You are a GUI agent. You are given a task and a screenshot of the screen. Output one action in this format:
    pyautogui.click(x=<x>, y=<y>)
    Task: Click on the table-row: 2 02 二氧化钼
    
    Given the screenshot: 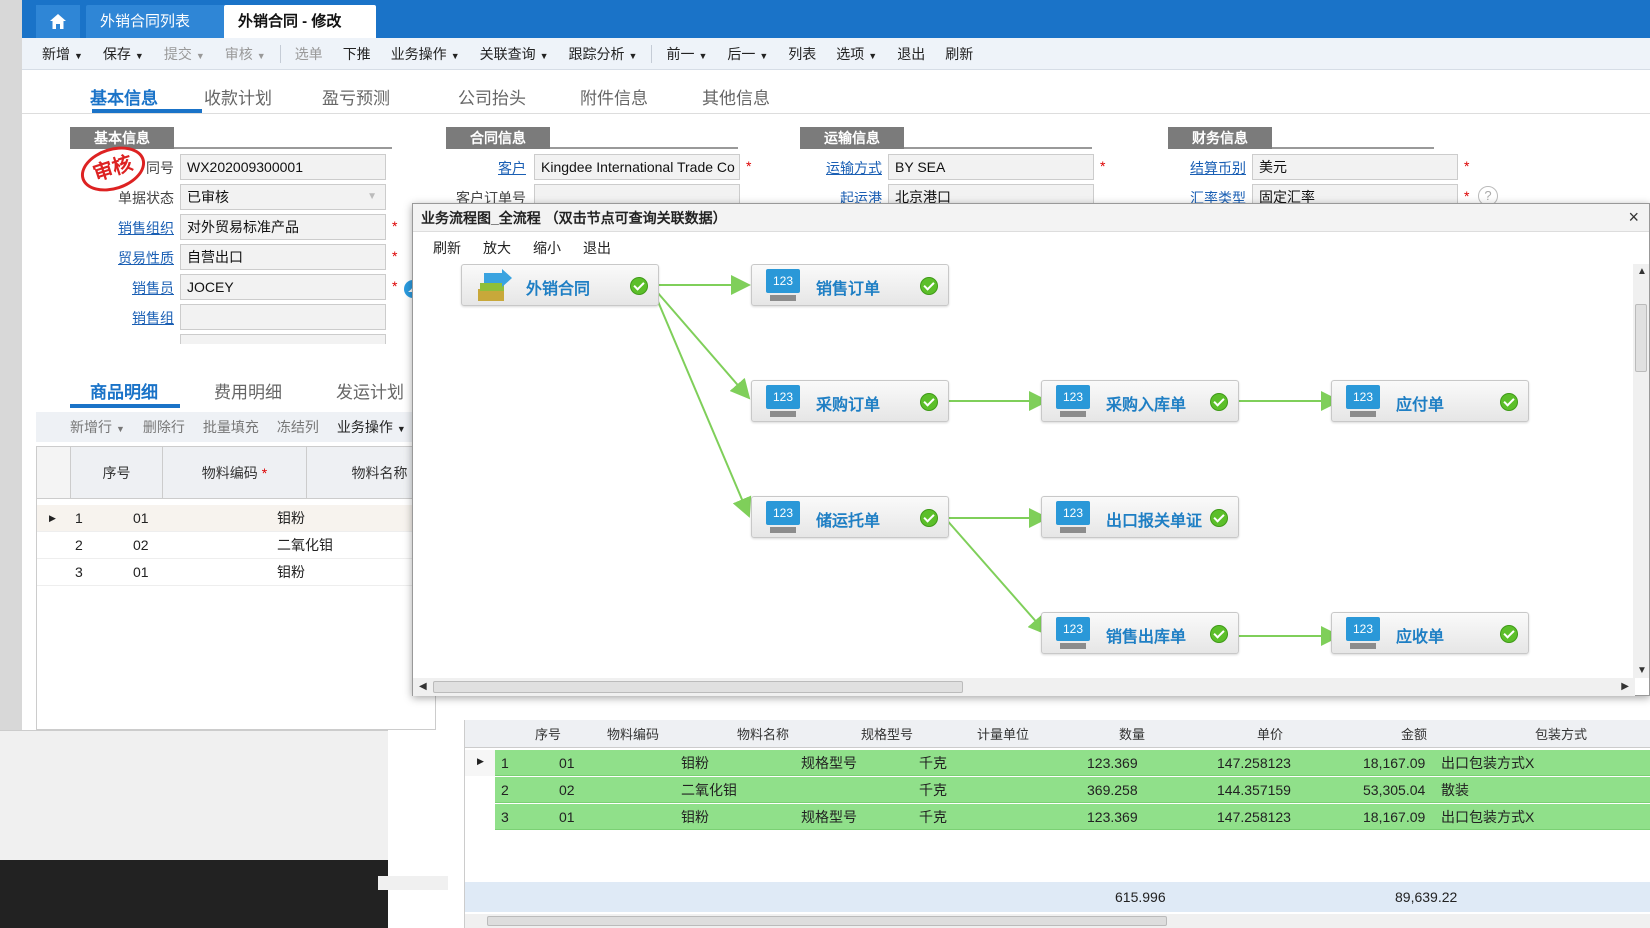 What is the action you would take?
    pyautogui.click(x=237, y=545)
    